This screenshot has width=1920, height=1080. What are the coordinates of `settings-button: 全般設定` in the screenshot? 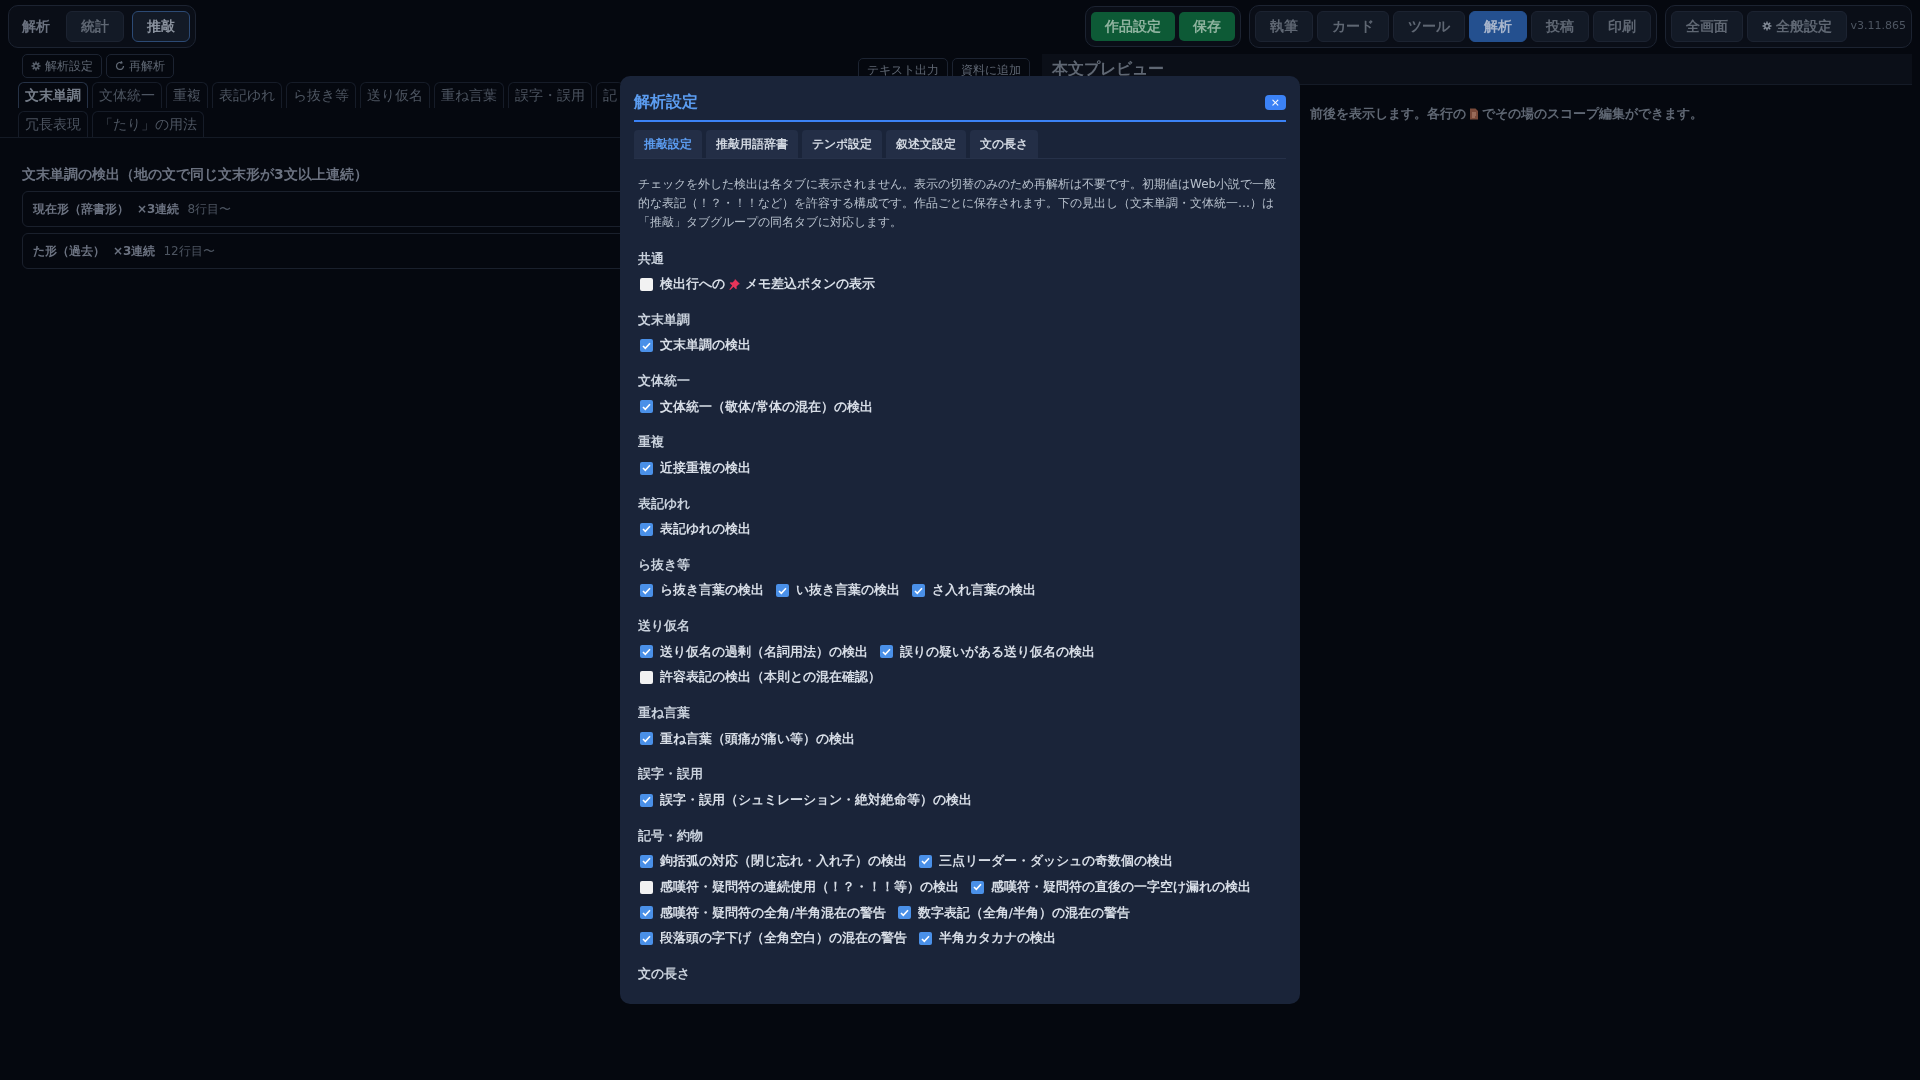 It's located at (1796, 26).